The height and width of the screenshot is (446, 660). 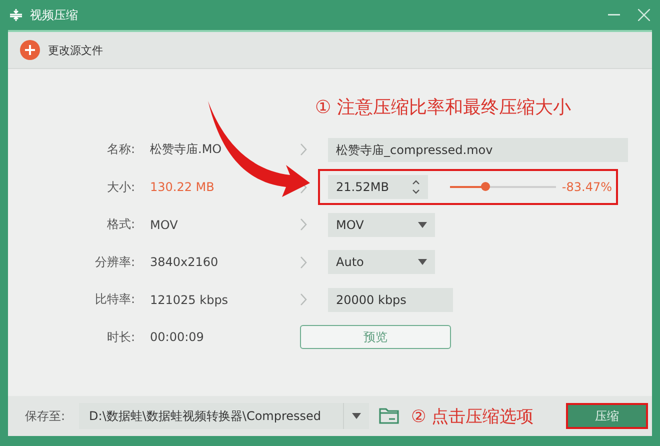 I want to click on close-icon, so click(x=644, y=15).